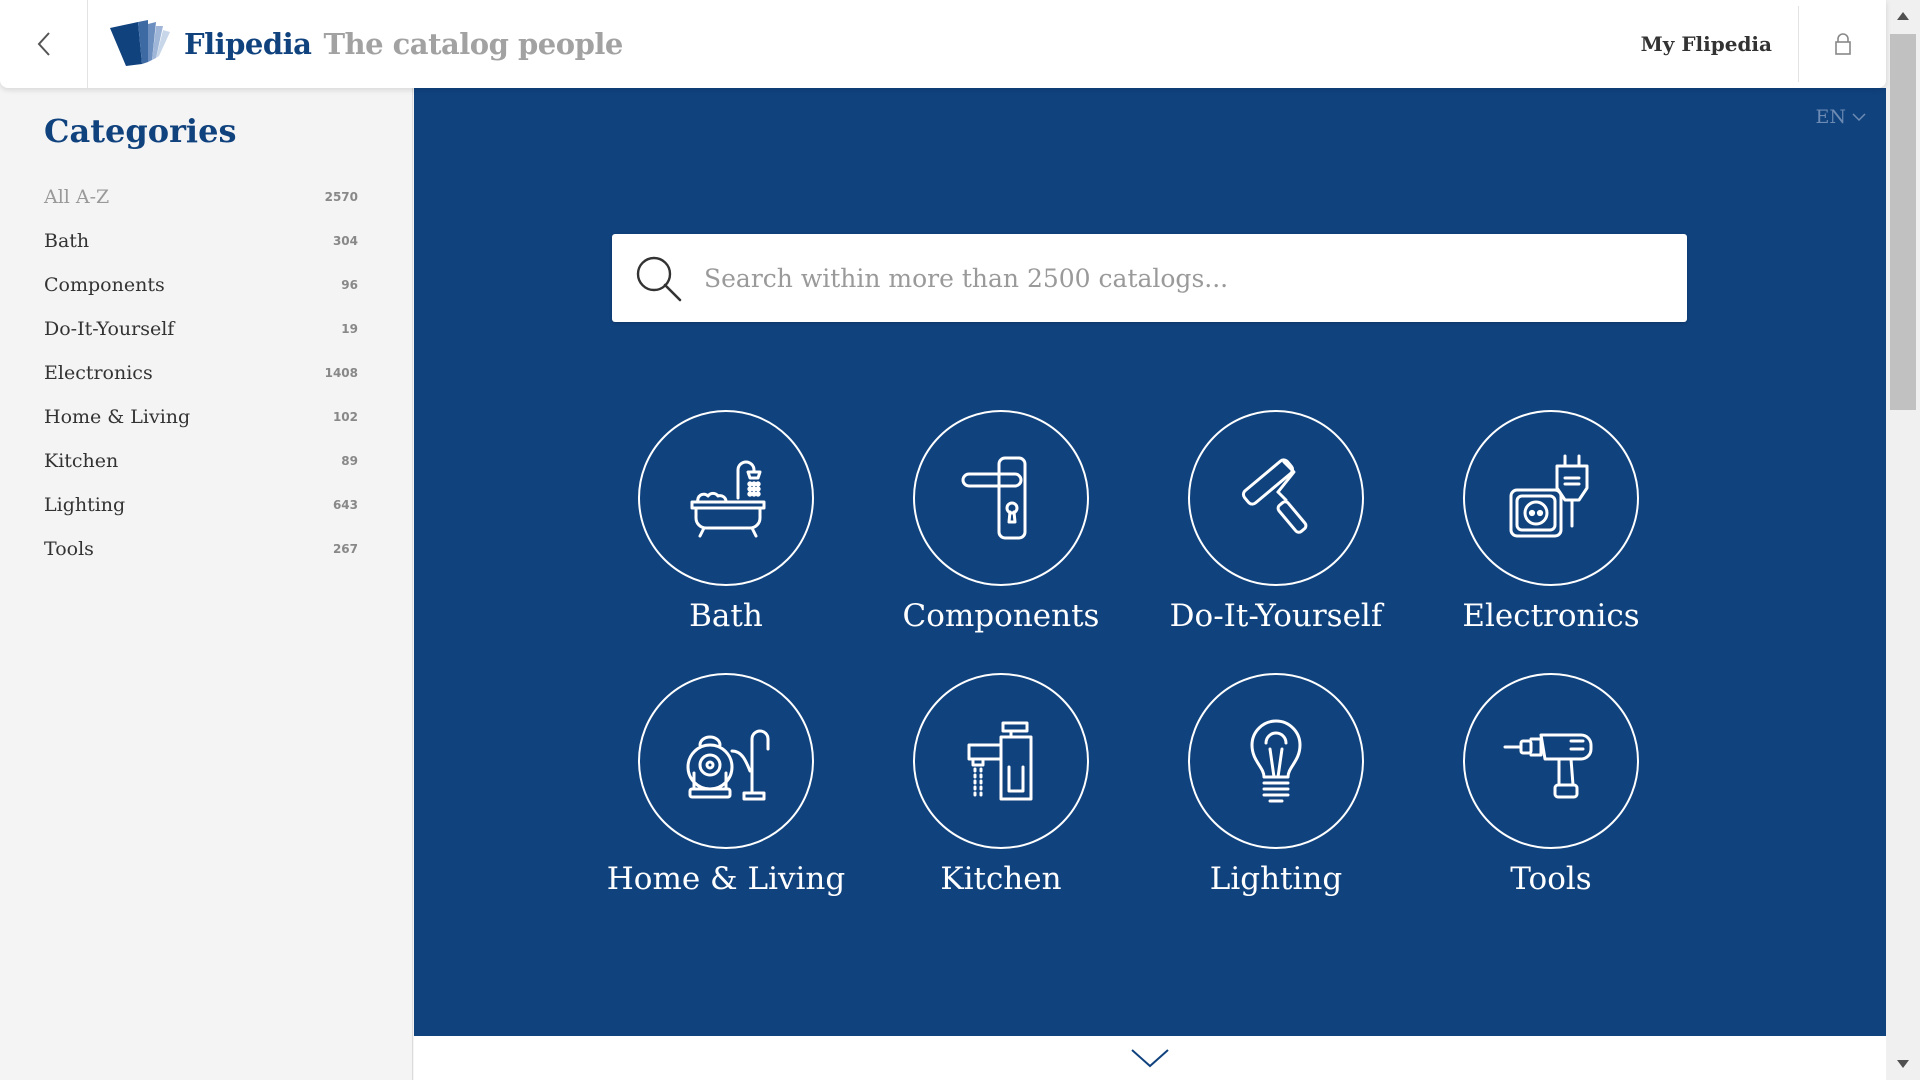 The image size is (1920, 1080). I want to click on top-header: Flipedia The catalog people My Flipedia, so click(943, 44).